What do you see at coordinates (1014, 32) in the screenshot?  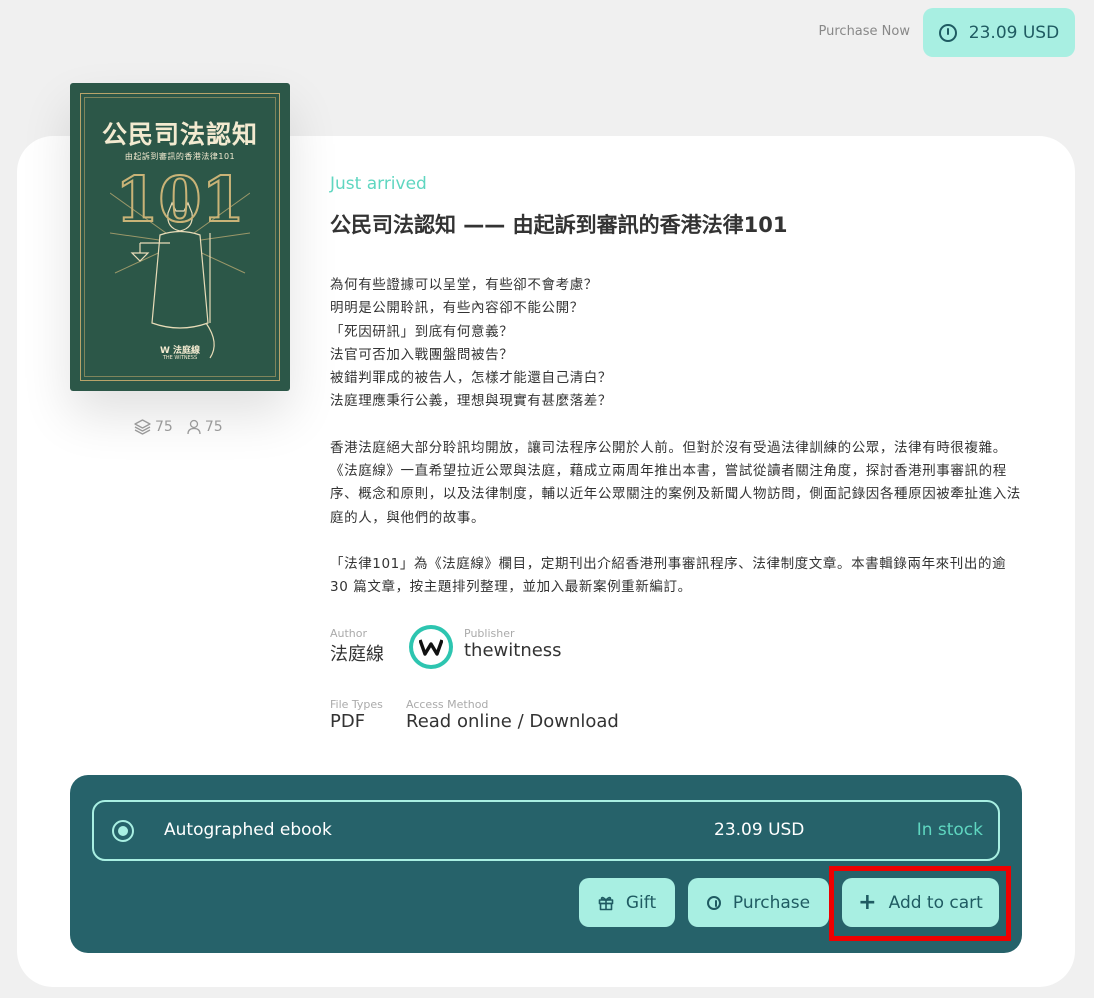 I see `top-purchase-price: 23.09 USD` at bounding box center [1014, 32].